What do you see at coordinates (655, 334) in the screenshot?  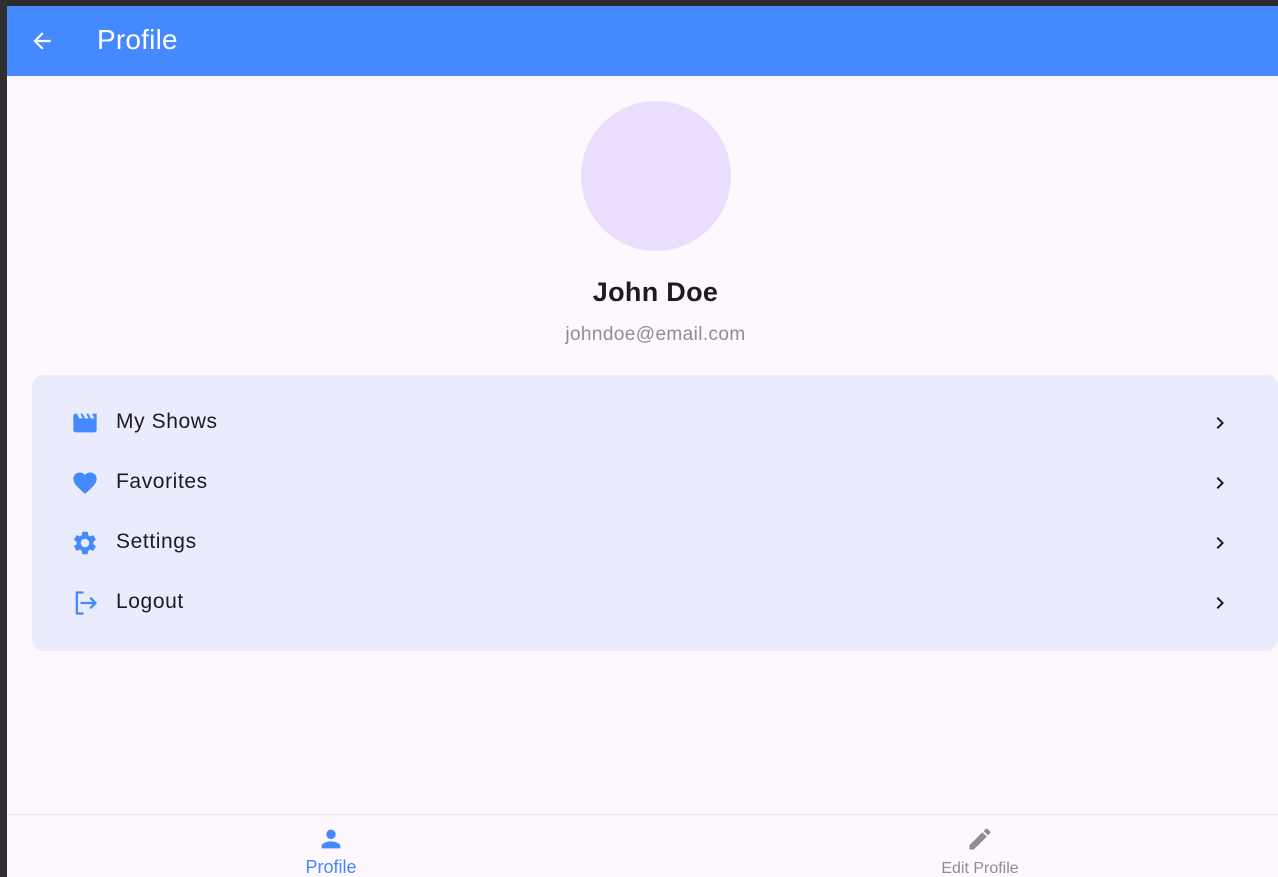 I see `user-email: johndoe@email.com` at bounding box center [655, 334].